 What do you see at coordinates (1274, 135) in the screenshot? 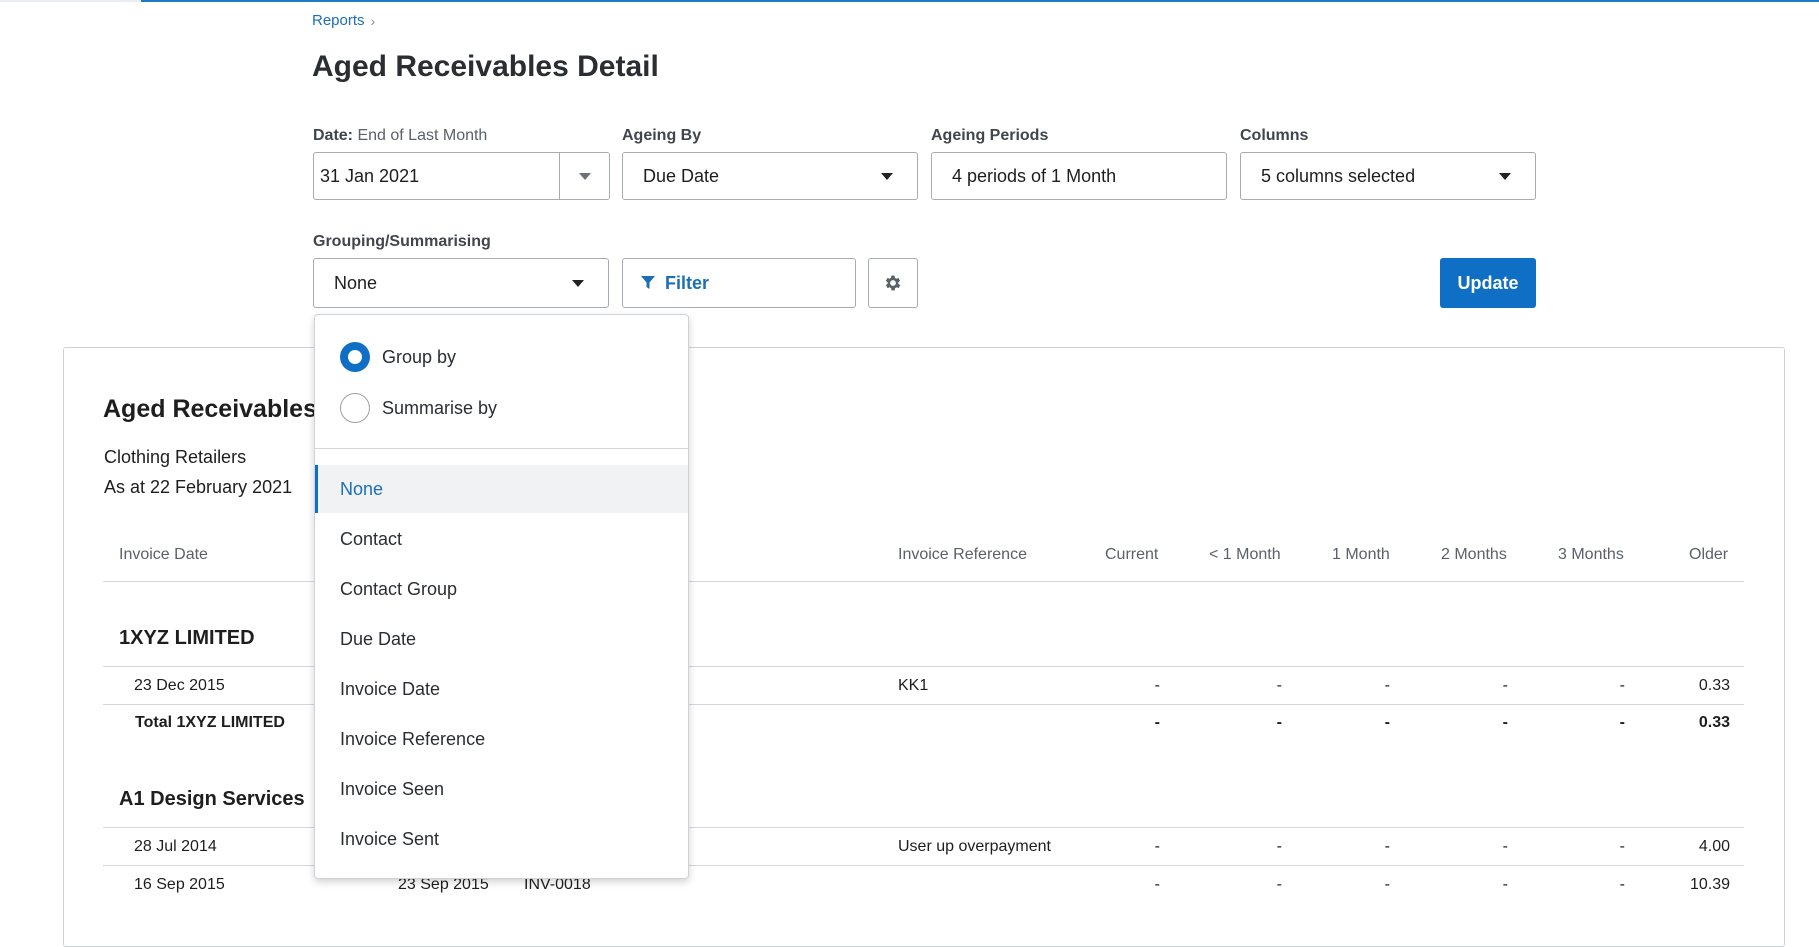
I see `columns-label: Columns` at bounding box center [1274, 135].